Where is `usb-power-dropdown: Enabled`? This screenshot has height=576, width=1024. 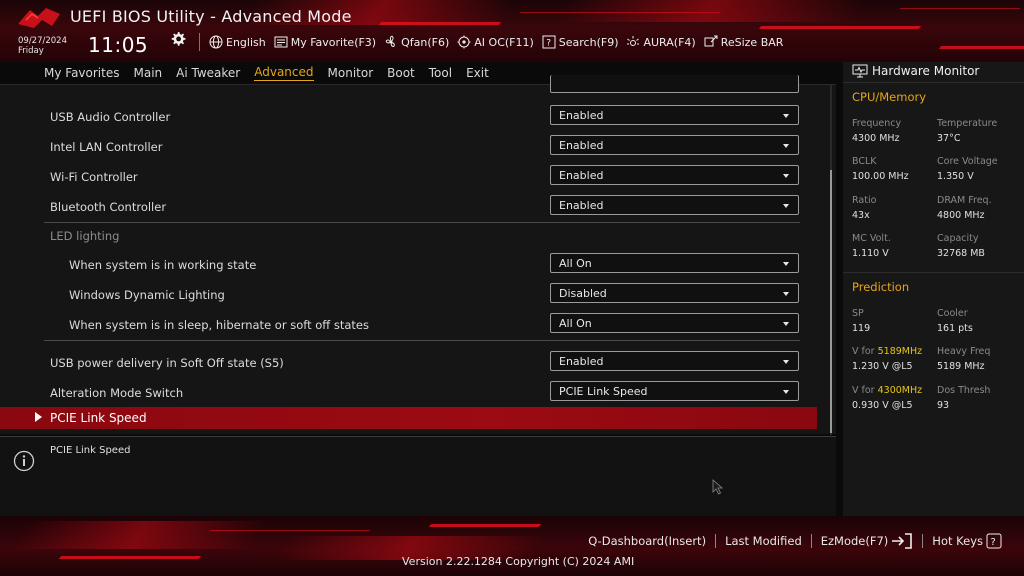 usb-power-dropdown: Enabled is located at coordinates (674, 361).